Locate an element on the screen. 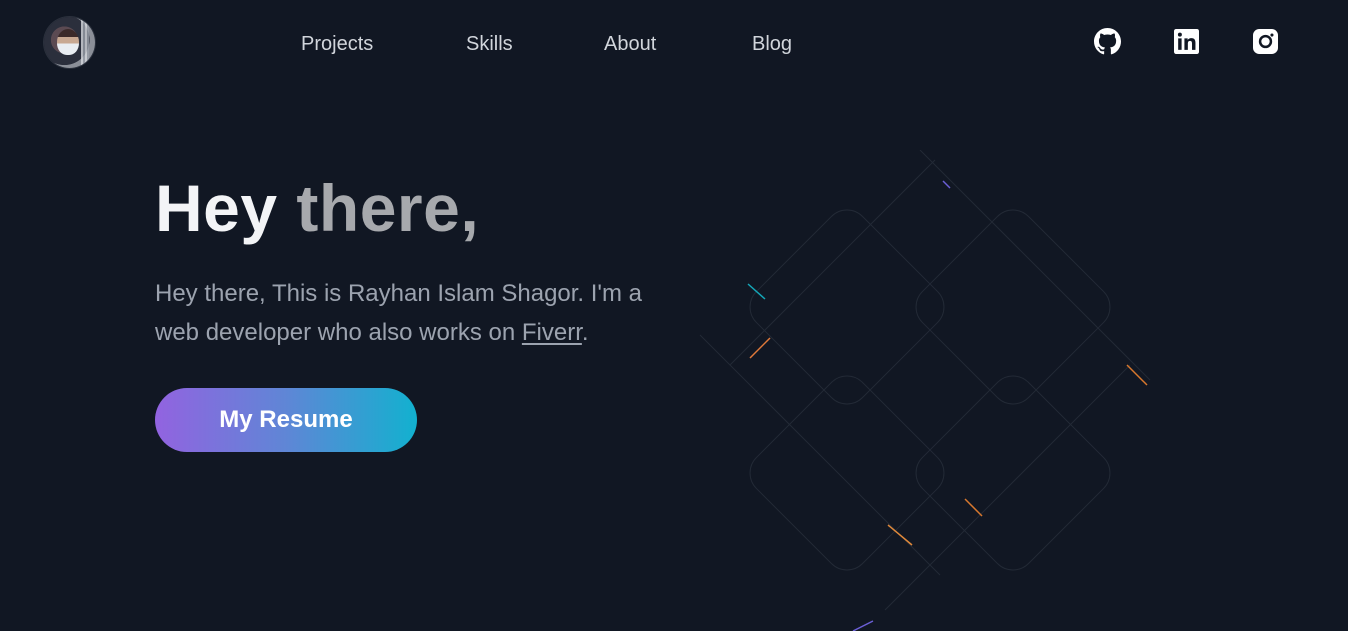  nav-link-blog: Blog is located at coordinates (772, 44).